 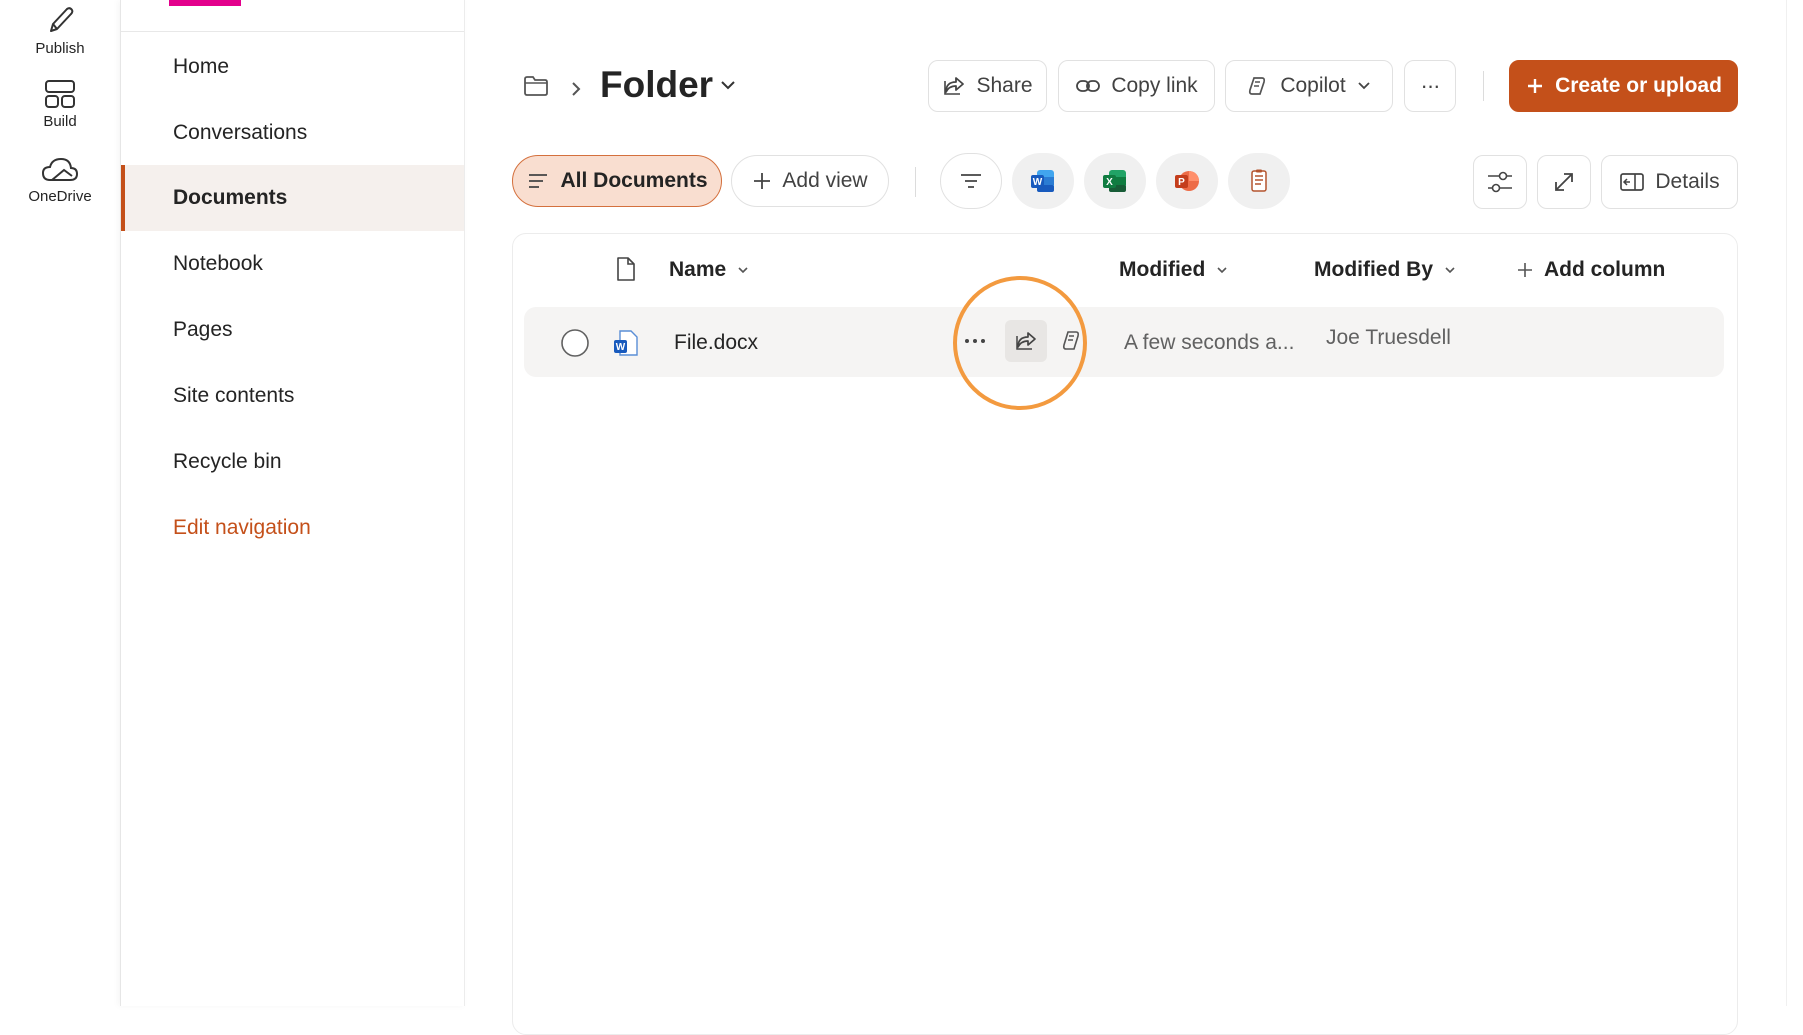 I want to click on word-icon: W, so click(x=1043, y=181).